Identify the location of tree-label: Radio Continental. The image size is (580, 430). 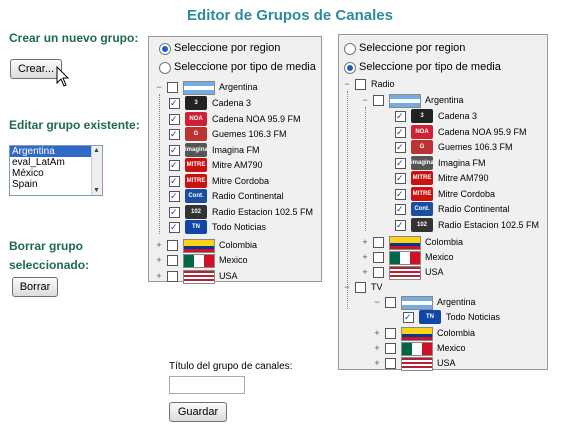
(248, 196).